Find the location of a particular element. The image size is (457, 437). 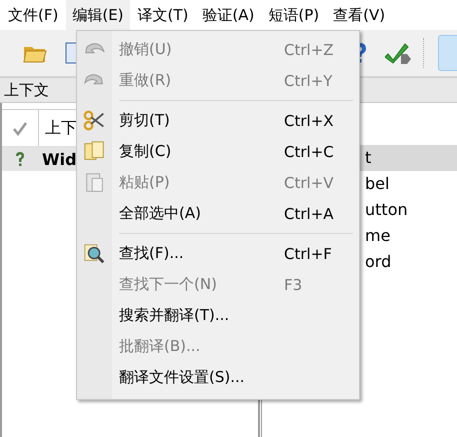

shortcut-label: Ctrl+Z is located at coordinates (309, 49).